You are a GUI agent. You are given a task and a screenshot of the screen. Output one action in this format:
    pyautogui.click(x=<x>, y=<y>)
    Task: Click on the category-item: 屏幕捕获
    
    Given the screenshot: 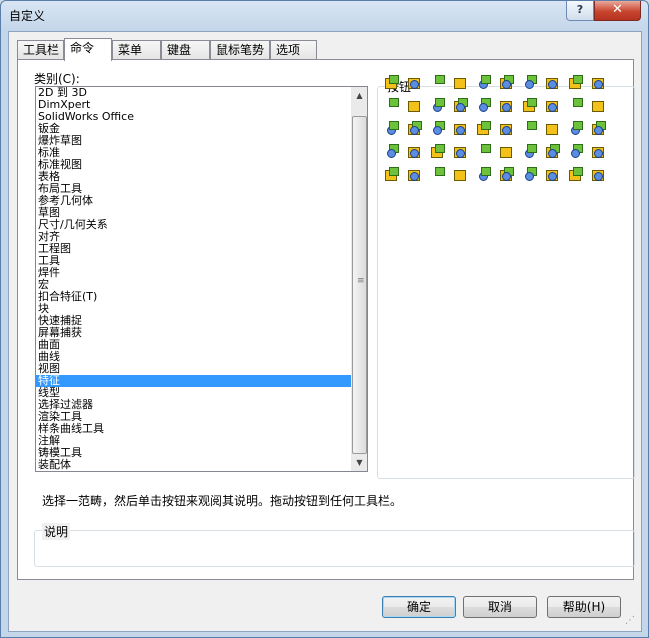 What is the action you would take?
    pyautogui.click(x=193, y=333)
    